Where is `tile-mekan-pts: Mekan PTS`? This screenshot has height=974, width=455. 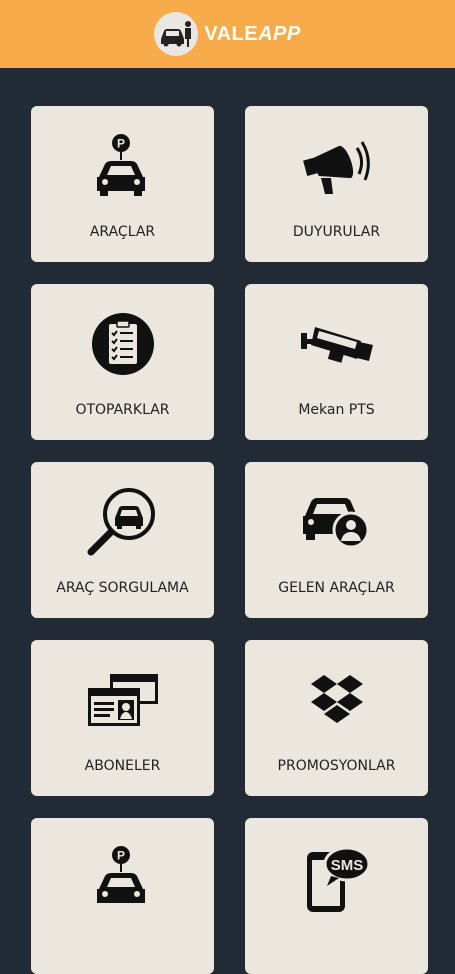 tile-mekan-pts: Mekan PTS is located at coordinates (336, 362).